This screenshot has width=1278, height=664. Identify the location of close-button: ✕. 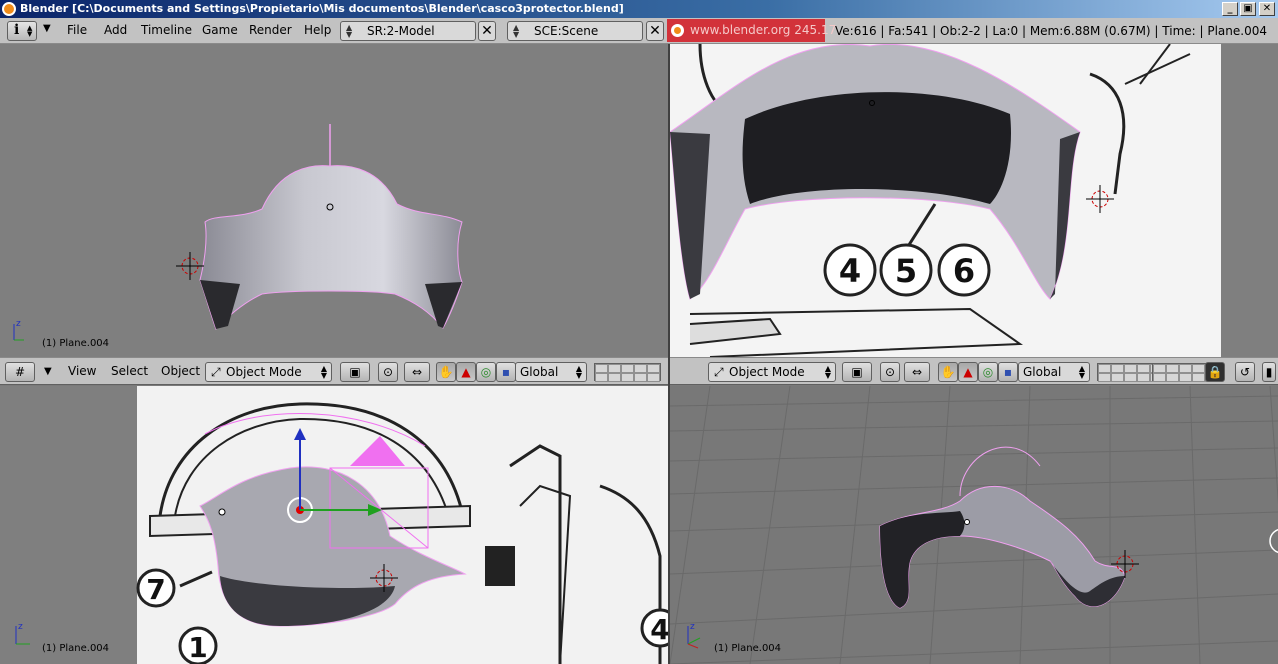
(1267, 9).